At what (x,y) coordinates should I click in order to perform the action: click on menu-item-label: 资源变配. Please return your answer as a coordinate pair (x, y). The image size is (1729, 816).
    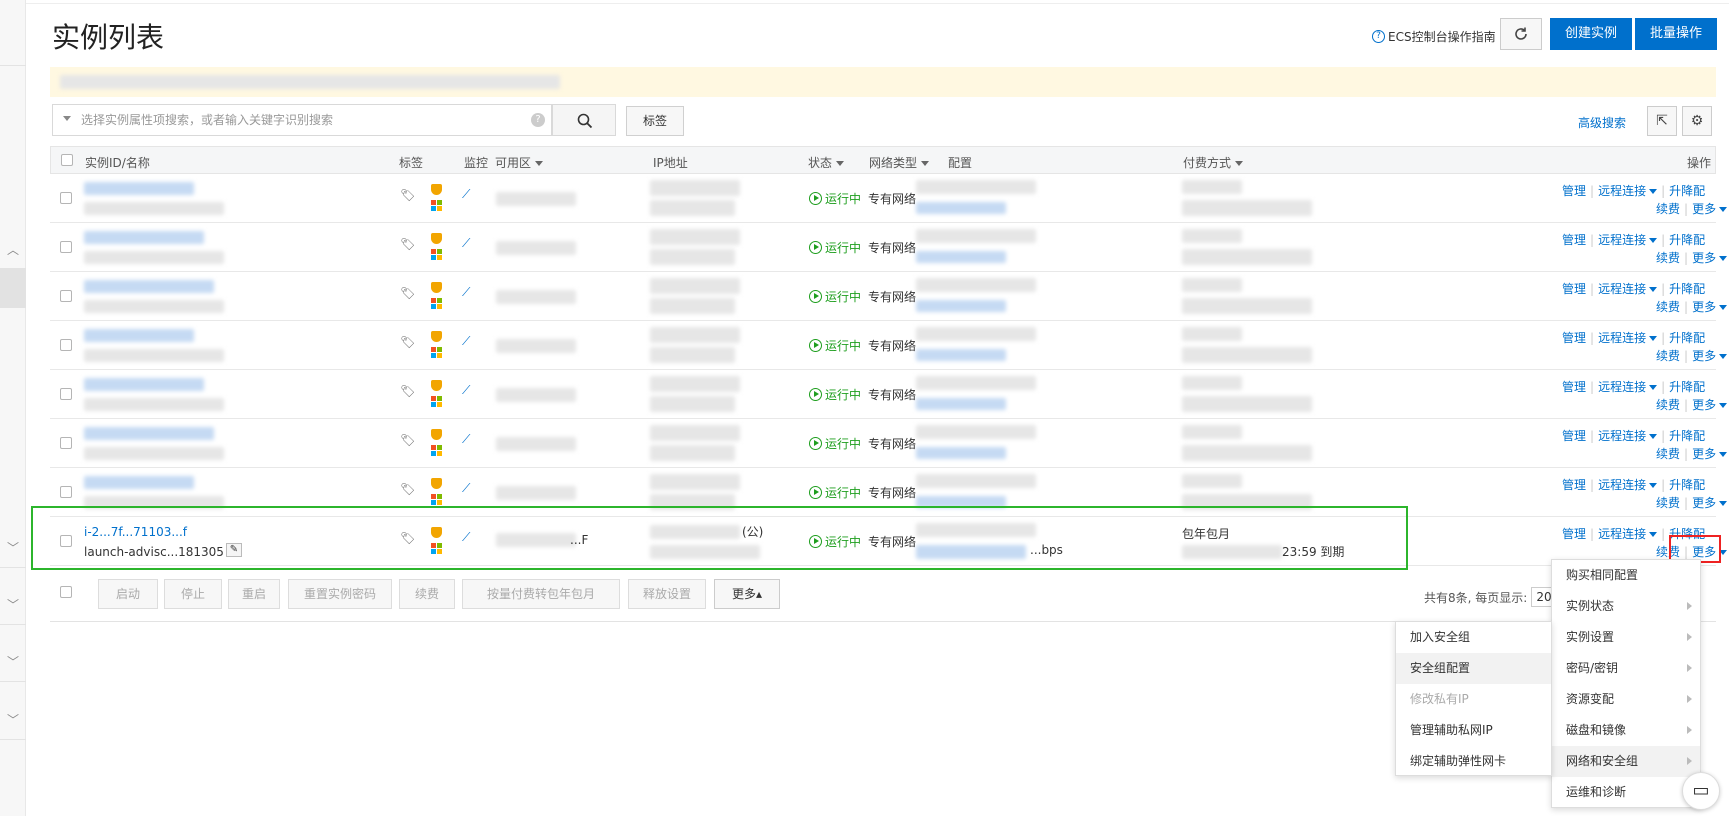
    Looking at the image, I should click on (1590, 699).